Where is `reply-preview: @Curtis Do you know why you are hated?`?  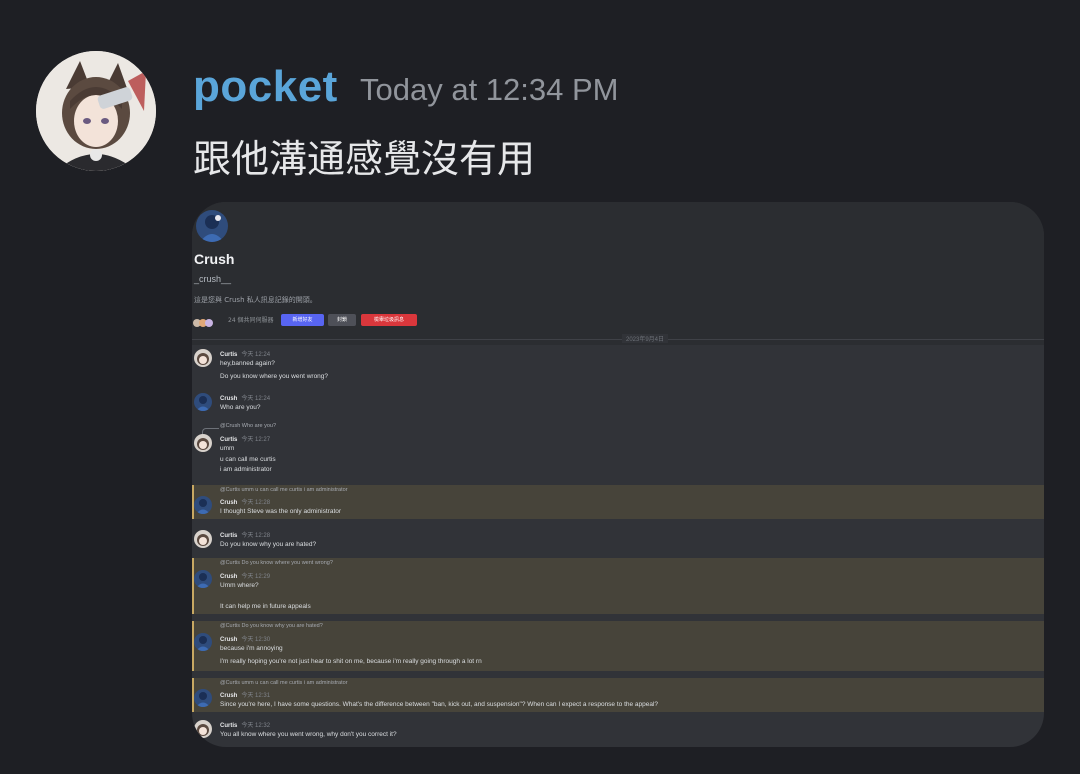 reply-preview: @Curtis Do you know why you are hated? is located at coordinates (271, 626).